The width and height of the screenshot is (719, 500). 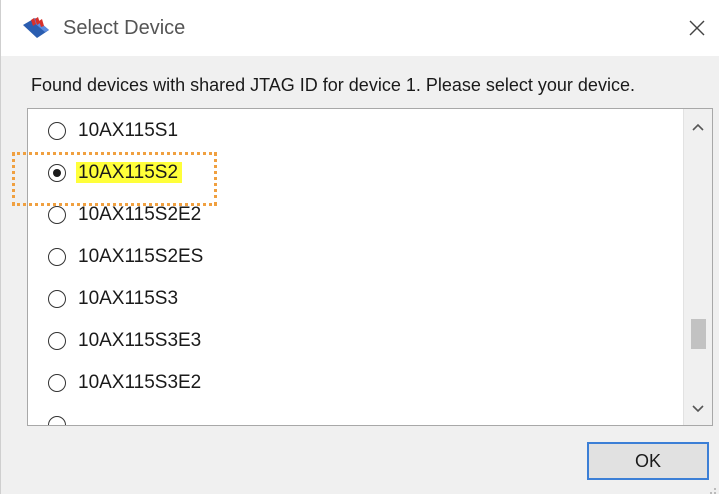 I want to click on device-option: 10AX115S2ES, so click(x=198, y=258).